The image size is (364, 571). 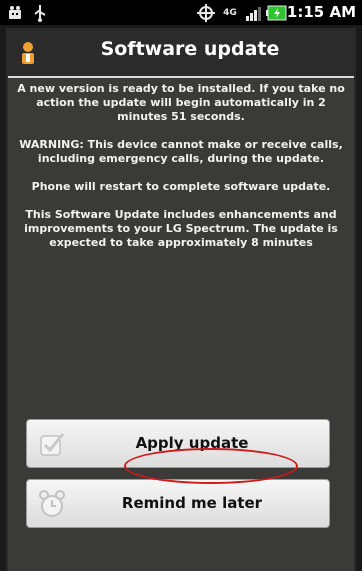 I want to click on apply-update-button: Apply update, so click(x=178, y=443).